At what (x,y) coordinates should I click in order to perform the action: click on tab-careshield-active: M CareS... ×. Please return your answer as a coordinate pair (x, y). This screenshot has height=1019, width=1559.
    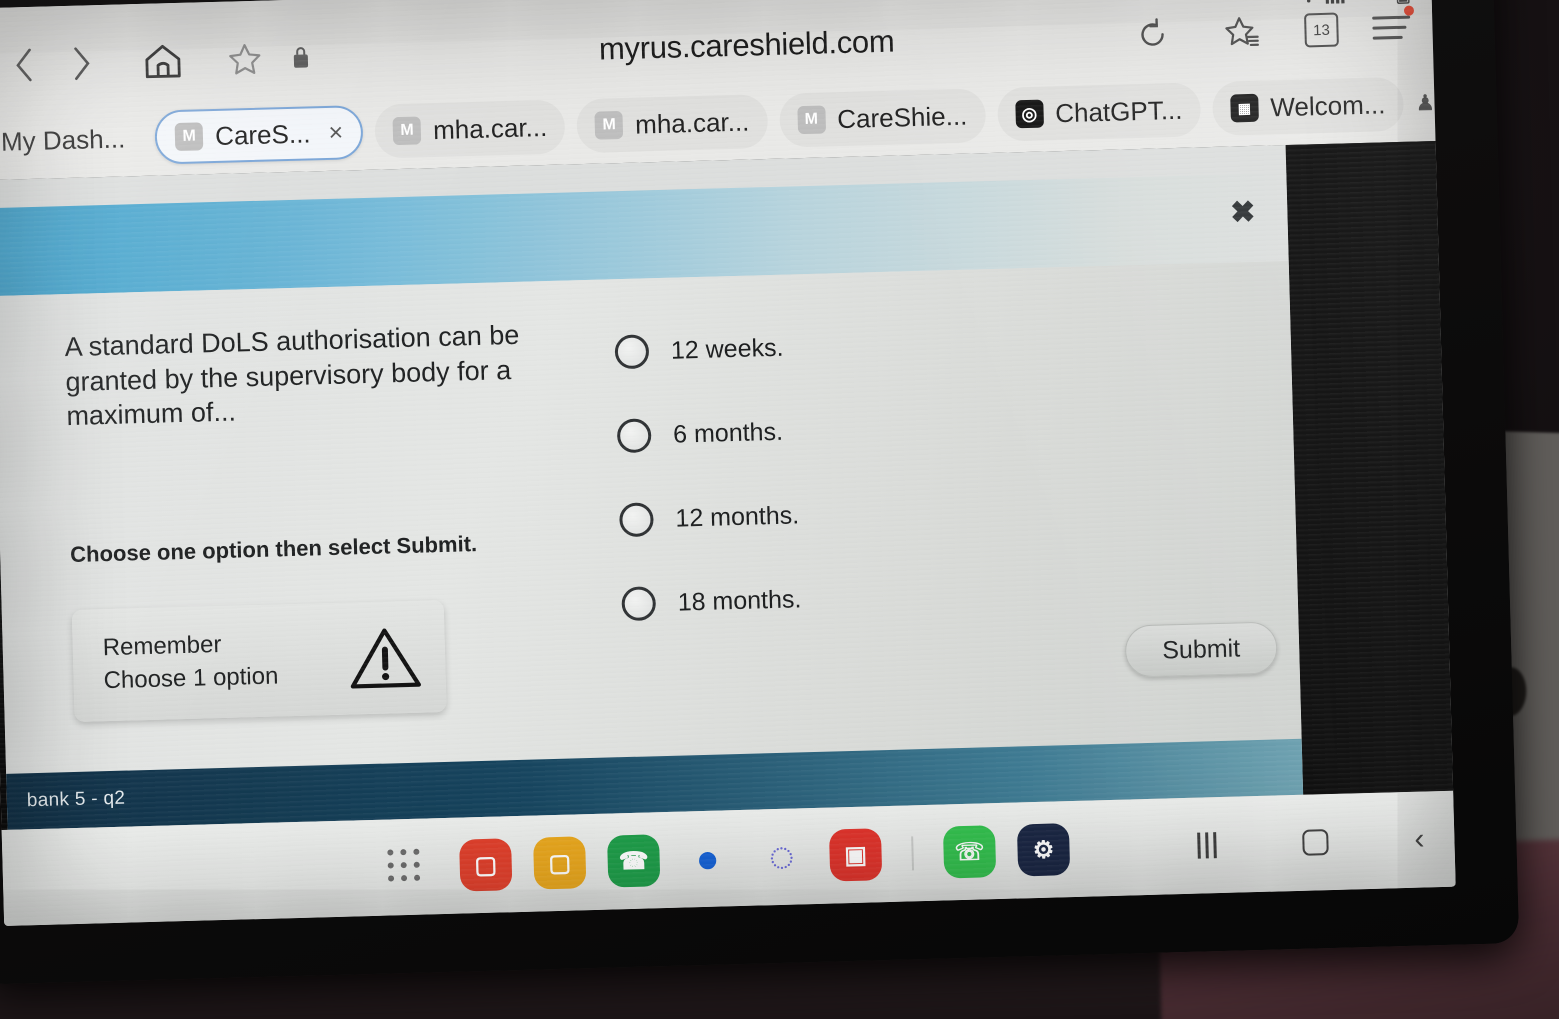
    Looking at the image, I should click on (259, 134).